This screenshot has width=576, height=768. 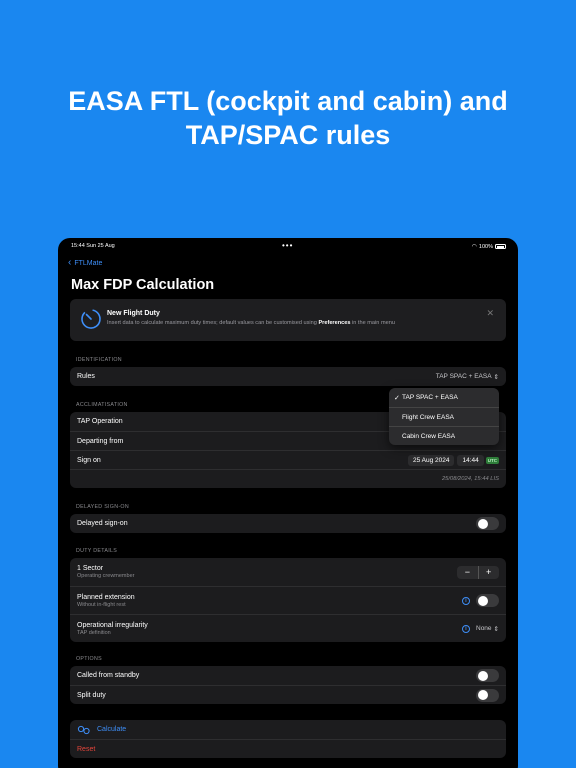 I want to click on sectors-row: 1 Sector Operating crewmember − +, so click(x=288, y=572).